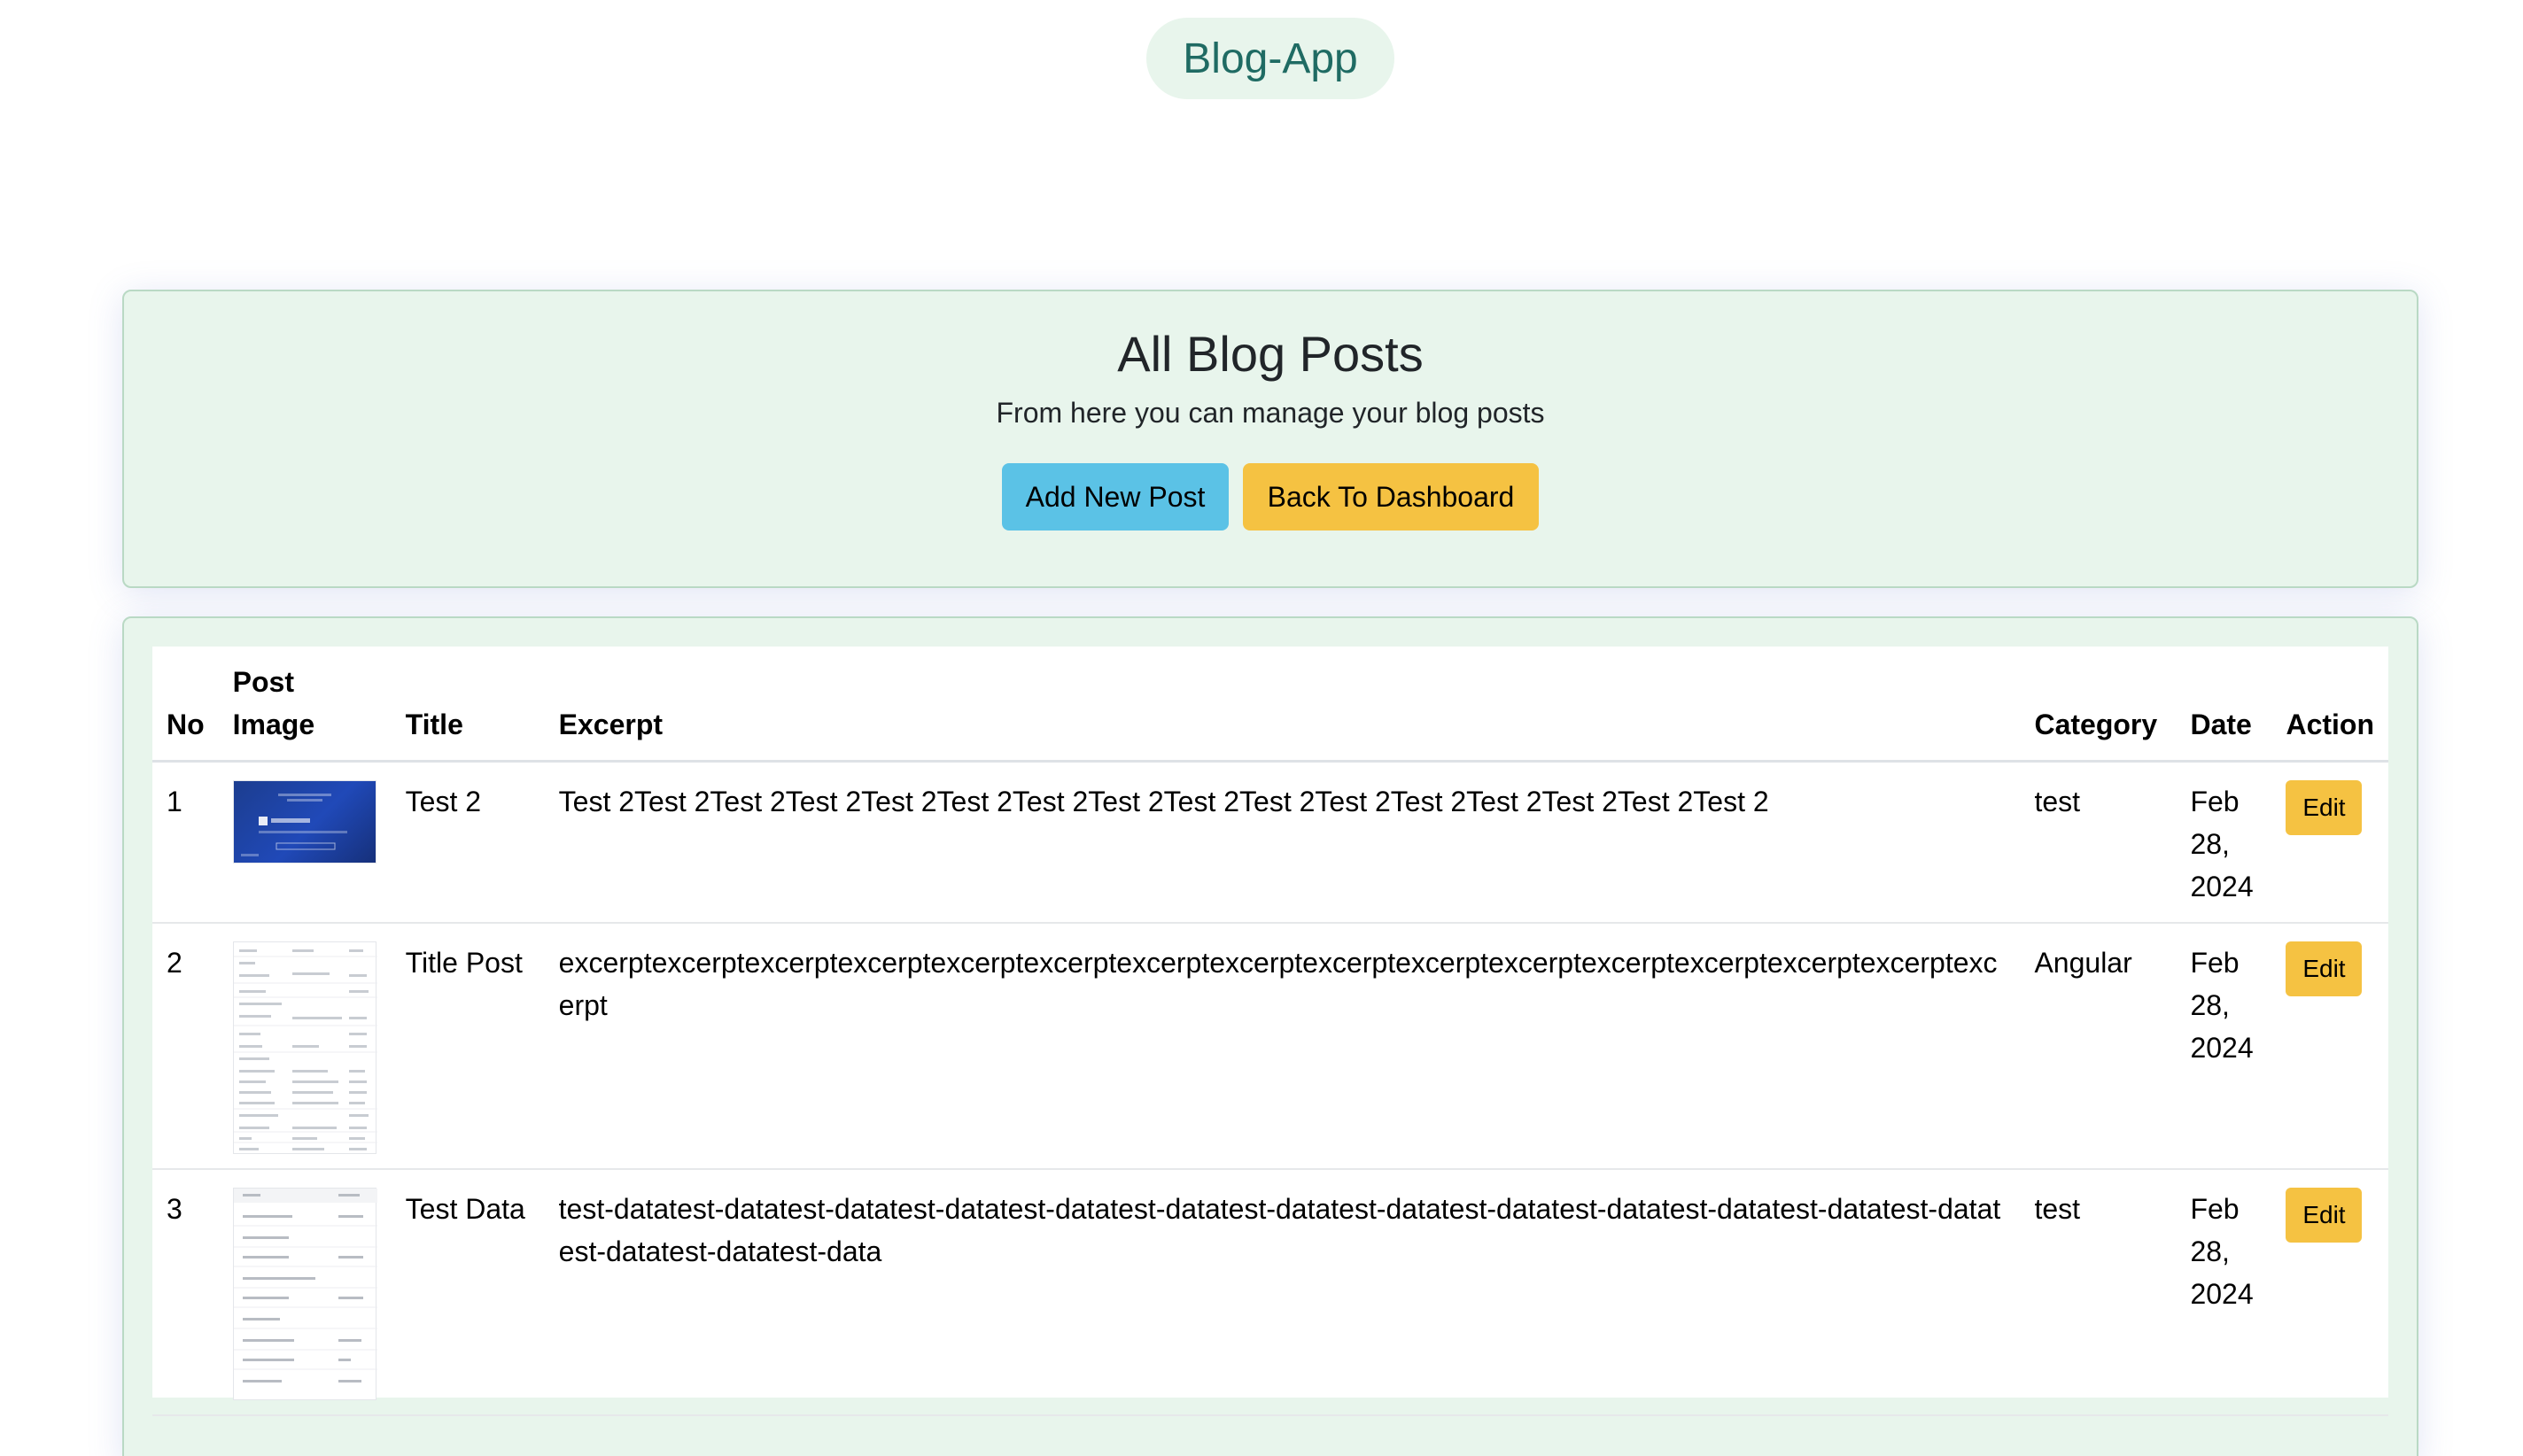 The height and width of the screenshot is (1456, 2523). What do you see at coordinates (273, 724) in the screenshot?
I see `column-header-post-image-line2: Image` at bounding box center [273, 724].